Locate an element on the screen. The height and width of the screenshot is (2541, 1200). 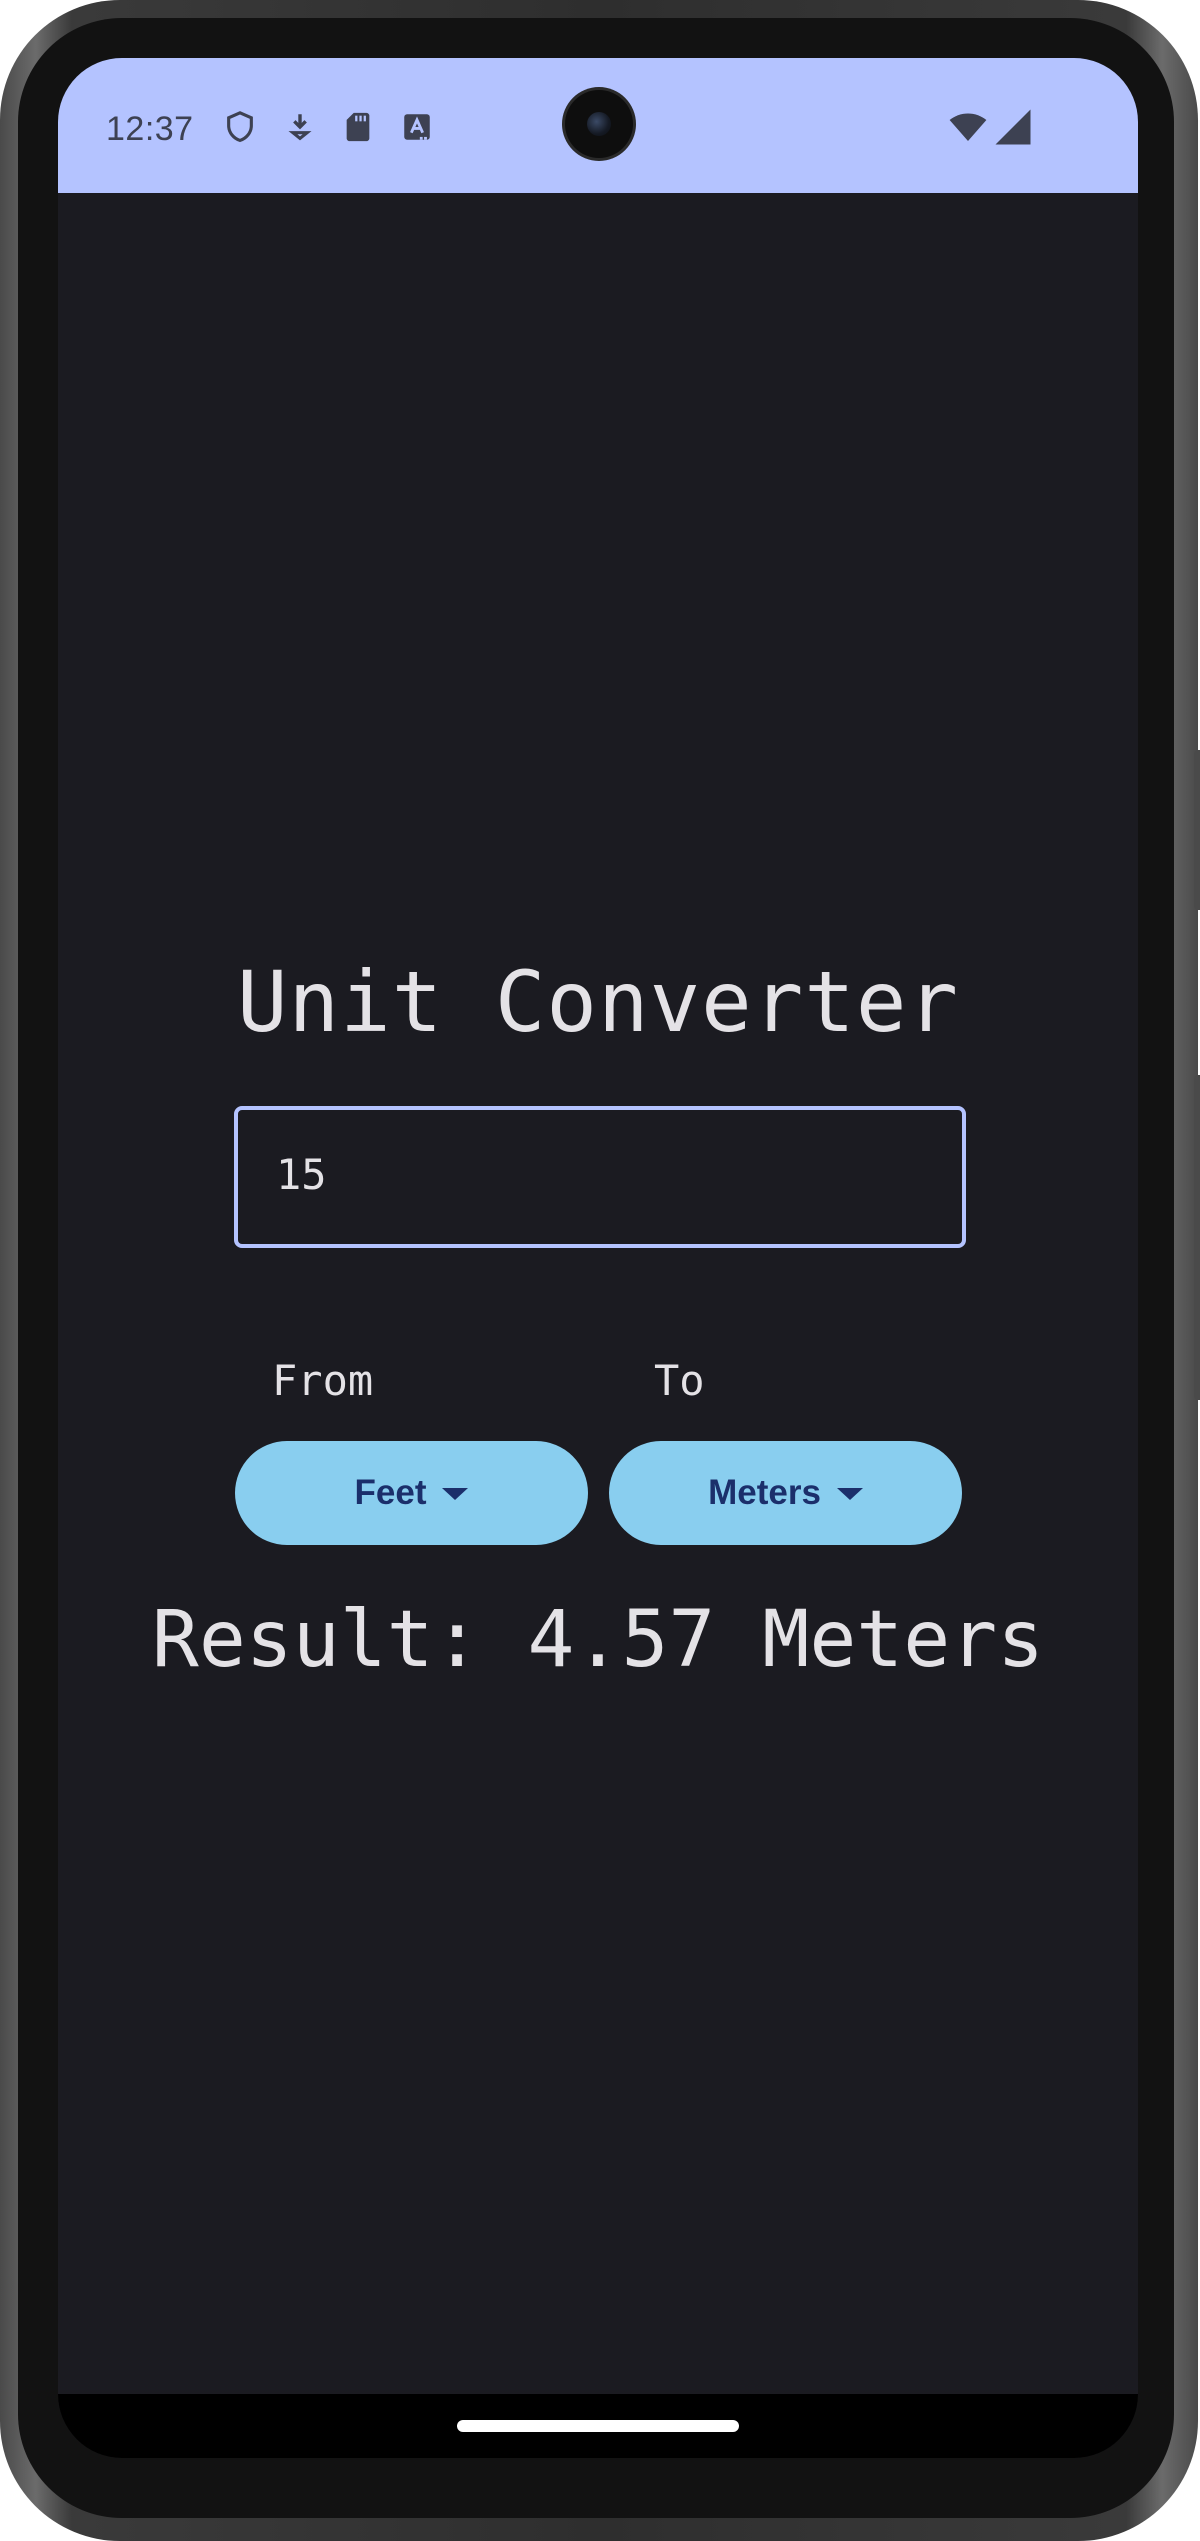
sd-card-icon is located at coordinates (358, 127).